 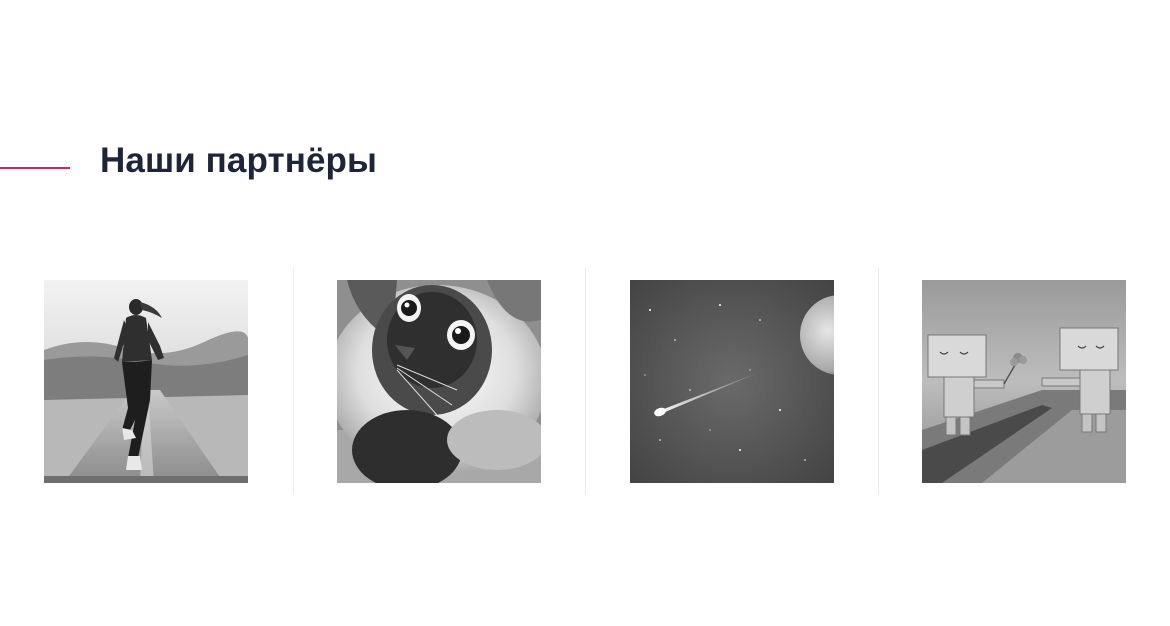 I want to click on runner-photo-icon, so click(x=146, y=381).